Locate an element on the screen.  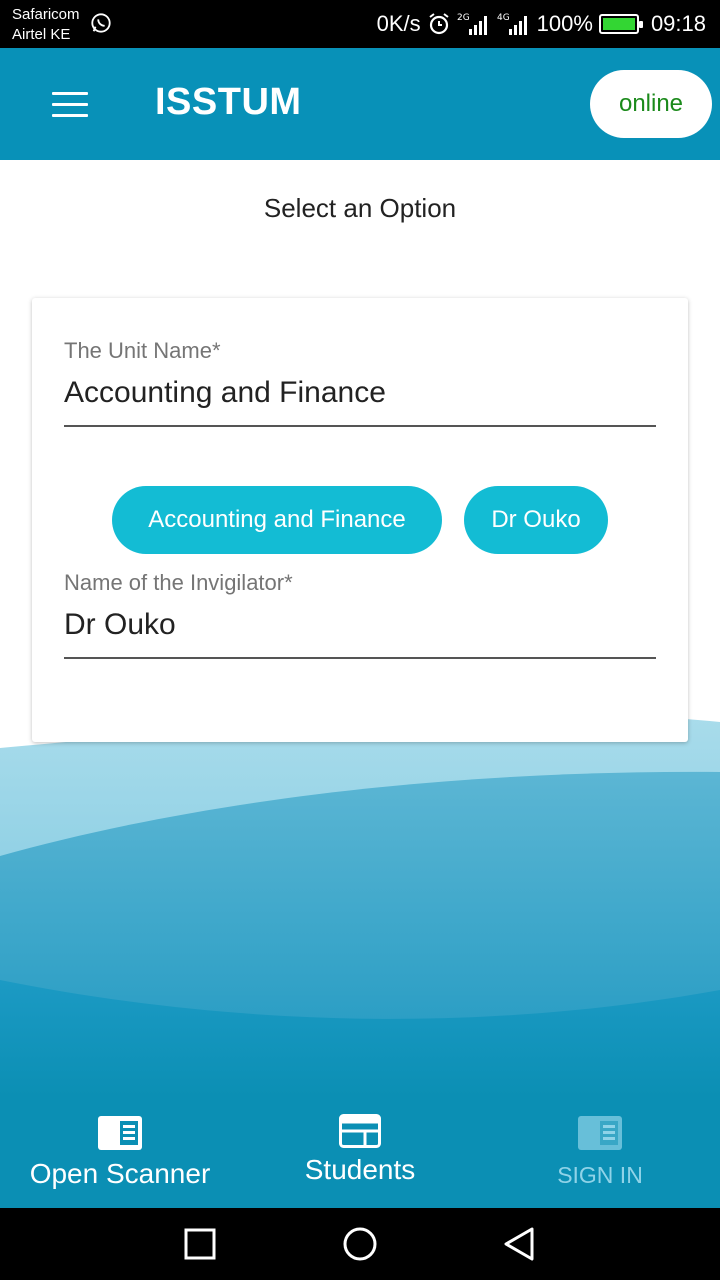
students-icon is located at coordinates (360, 1131).